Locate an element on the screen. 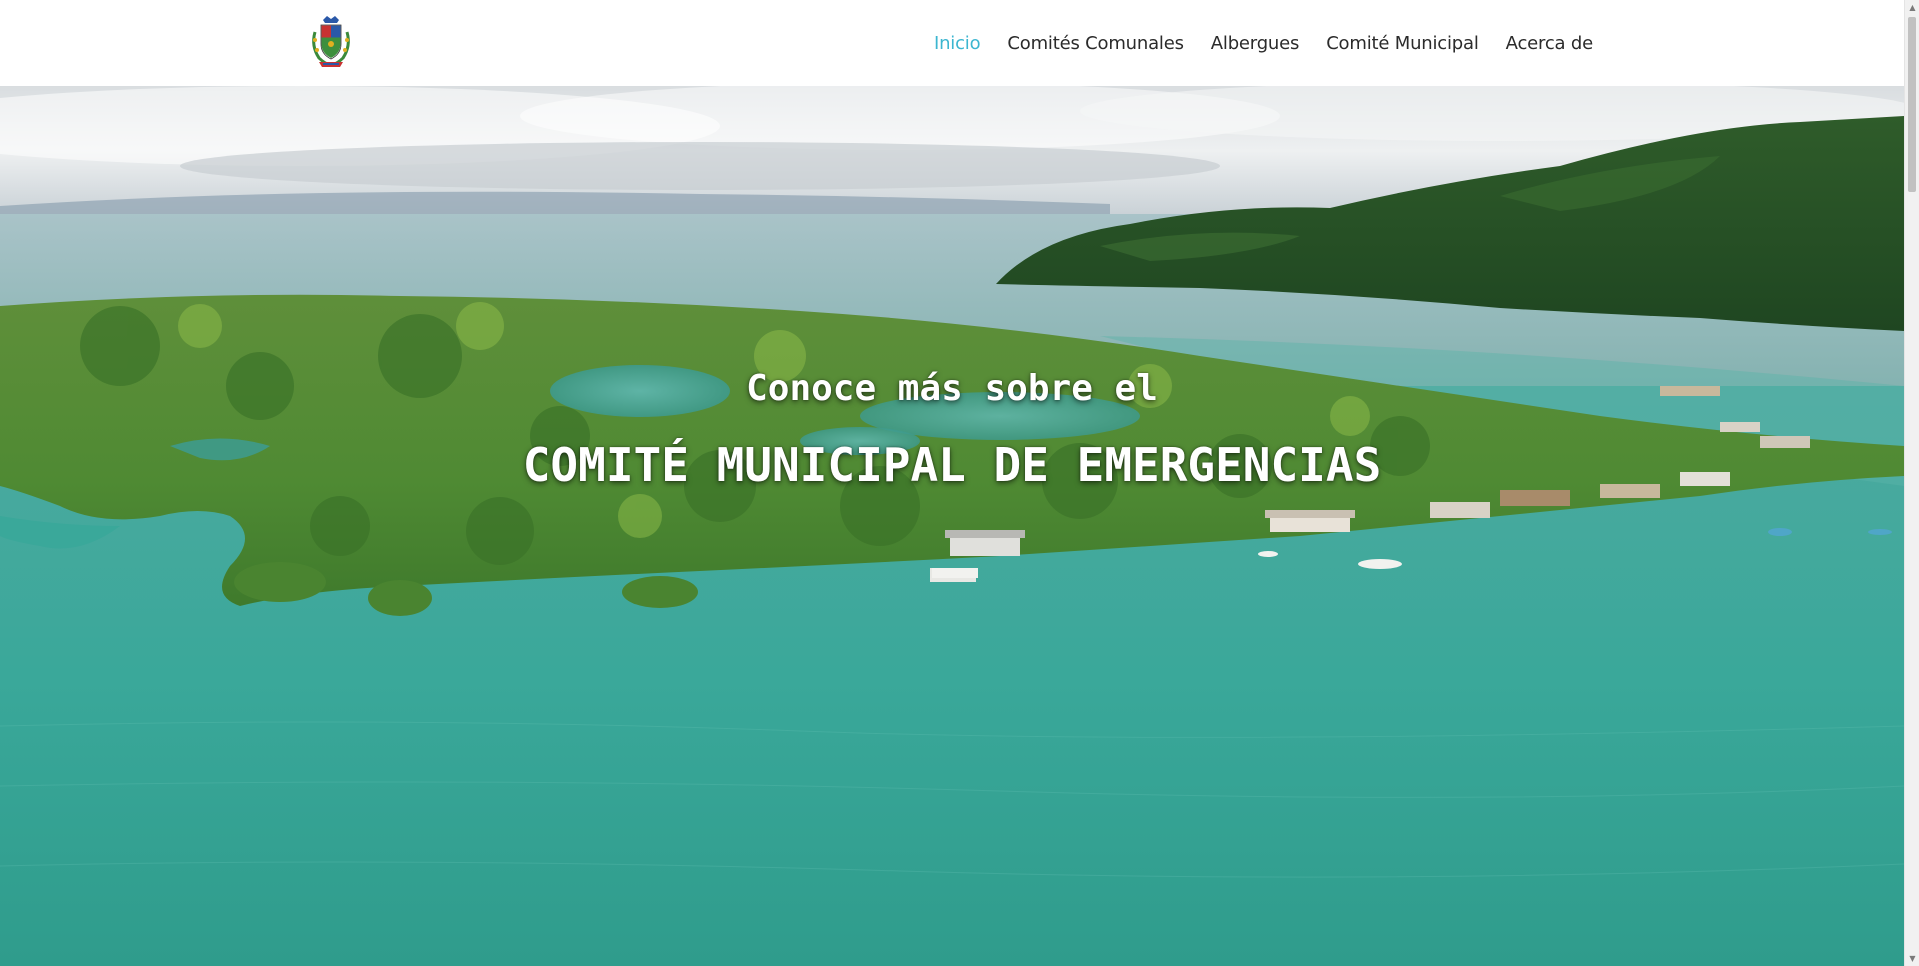  coat-of-arms-logo is located at coordinates (331, 42).